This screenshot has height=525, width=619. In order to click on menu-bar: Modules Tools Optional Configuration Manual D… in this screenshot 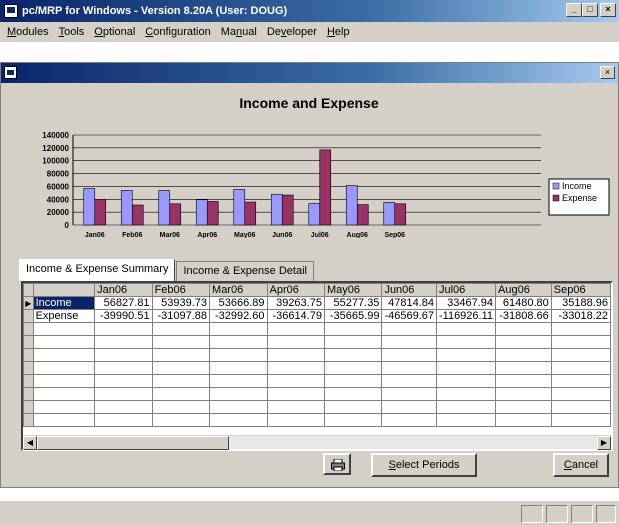, I will do `click(309, 32)`.